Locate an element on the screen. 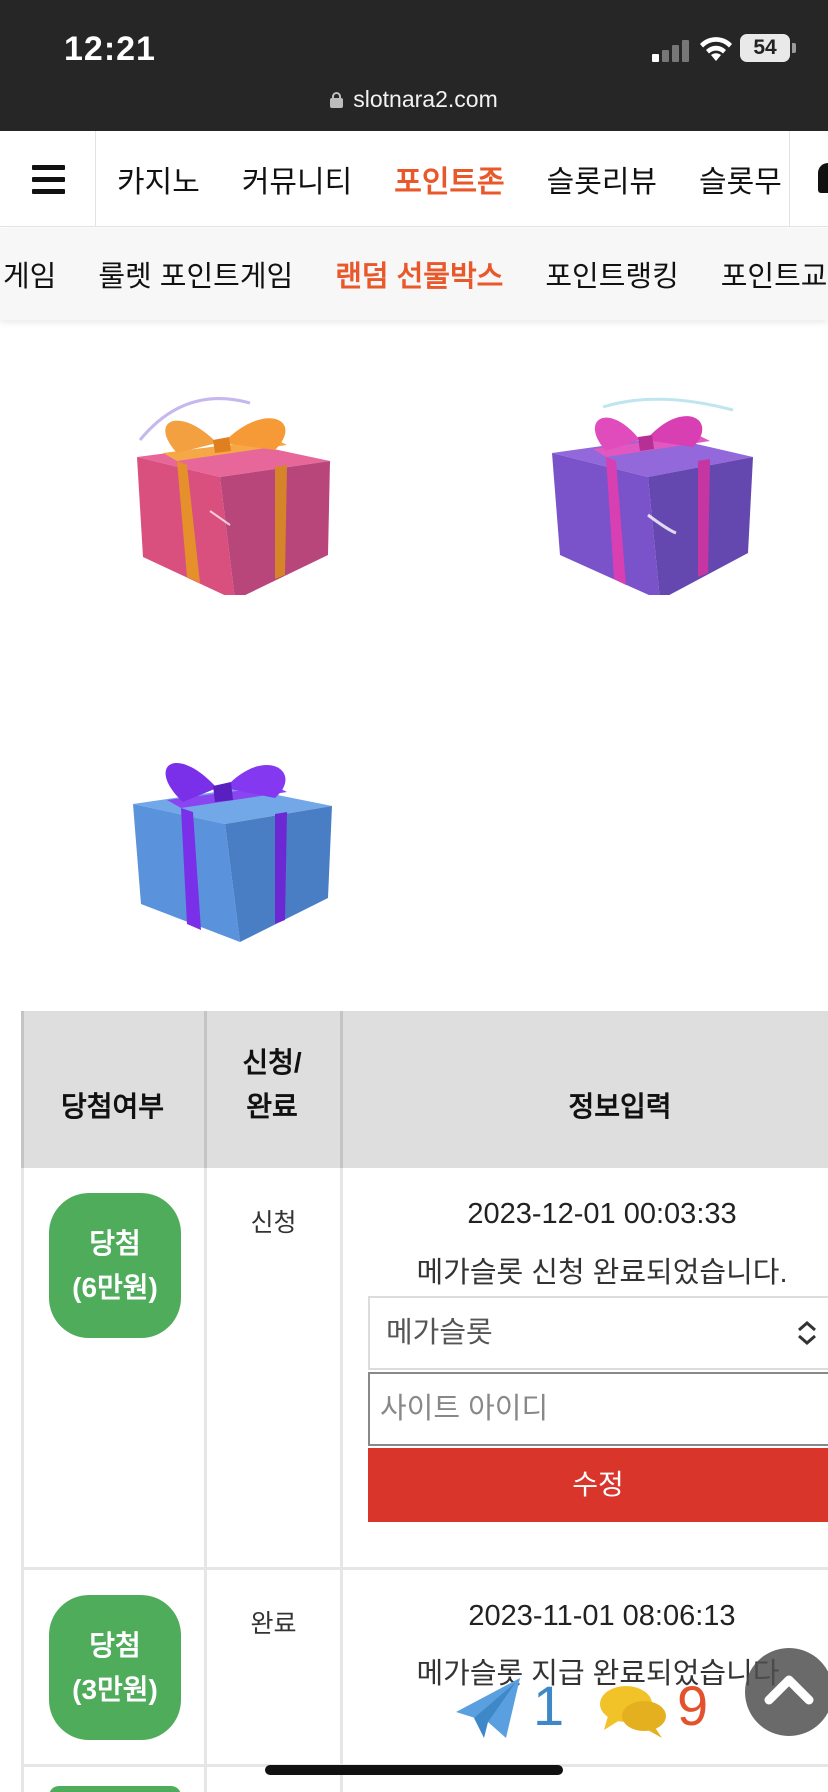 The image size is (828, 1792). chat-icon is located at coordinates (633, 1710).